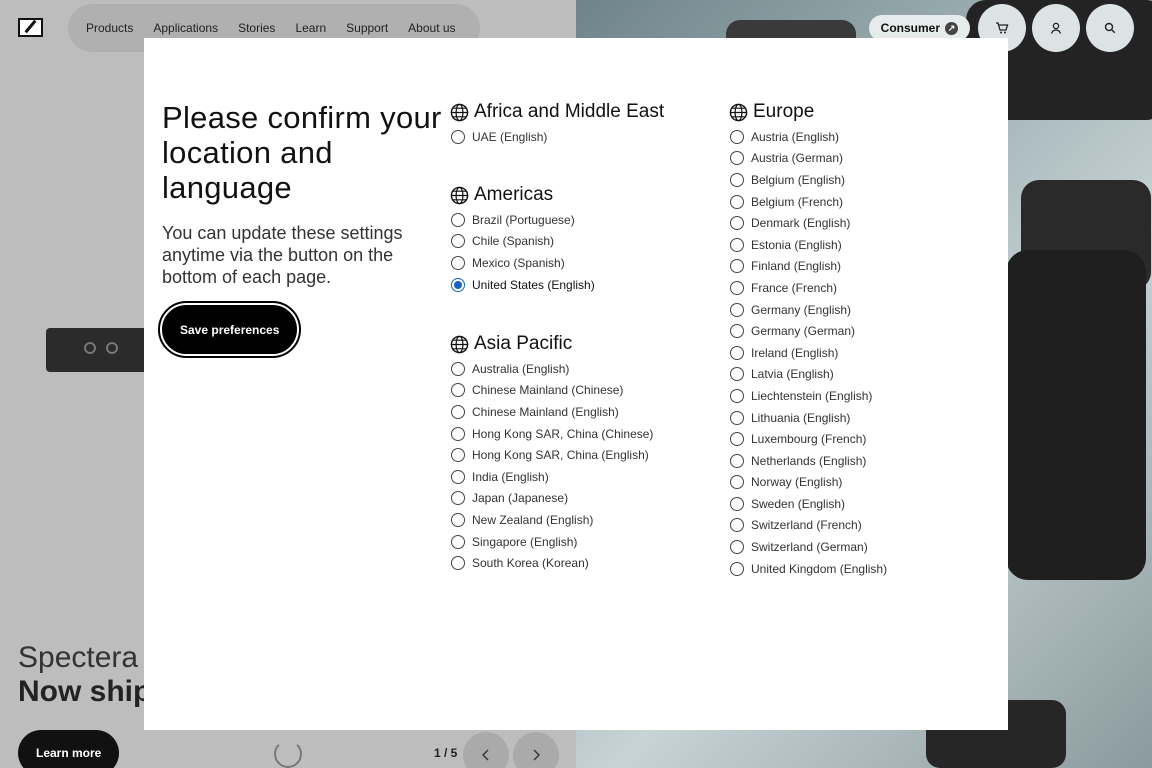 The height and width of the screenshot is (768, 1152). What do you see at coordinates (522, 263) in the screenshot?
I see `location-option: Mexico (Spanish)` at bounding box center [522, 263].